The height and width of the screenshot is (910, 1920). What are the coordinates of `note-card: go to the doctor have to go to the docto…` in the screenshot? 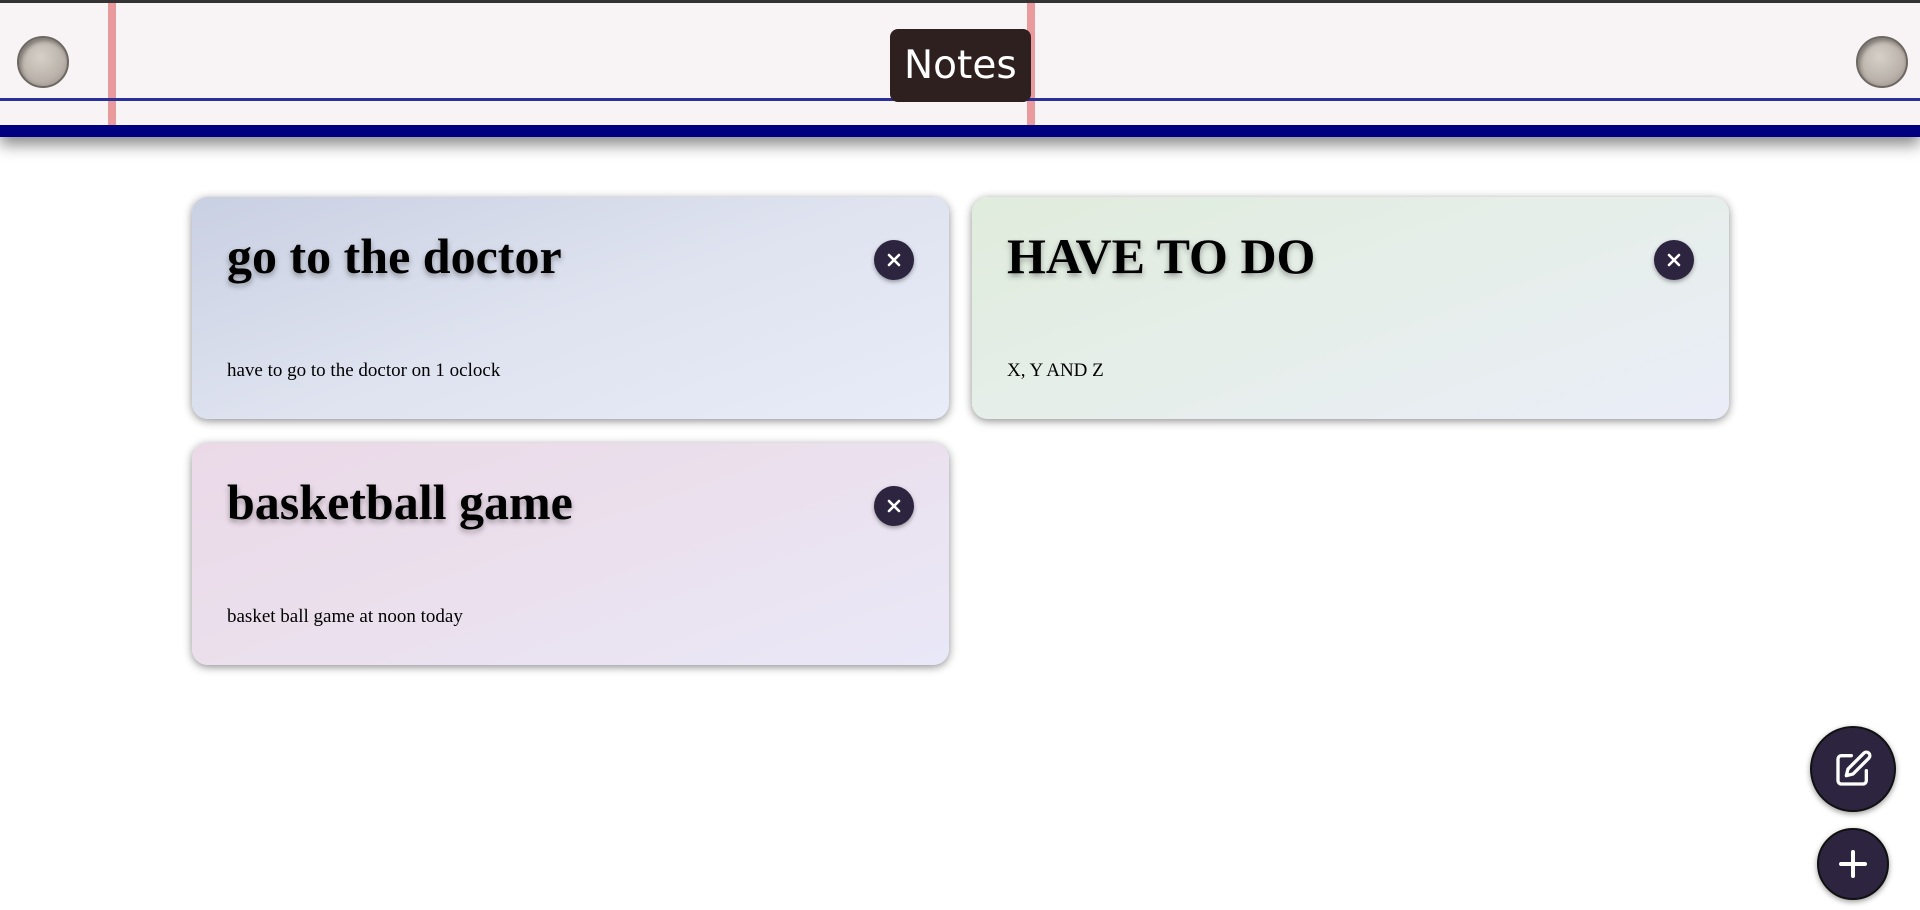 It's located at (570, 308).